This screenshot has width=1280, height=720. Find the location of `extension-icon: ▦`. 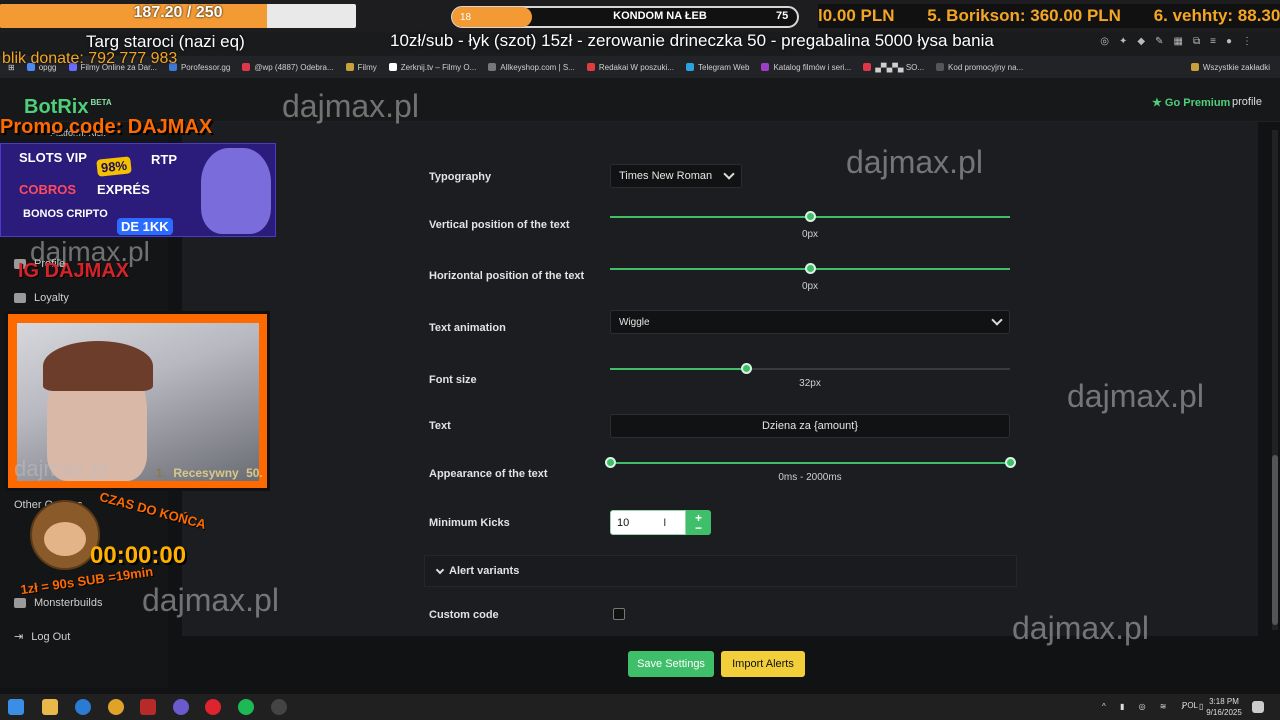

extension-icon: ▦ is located at coordinates (1178, 41).